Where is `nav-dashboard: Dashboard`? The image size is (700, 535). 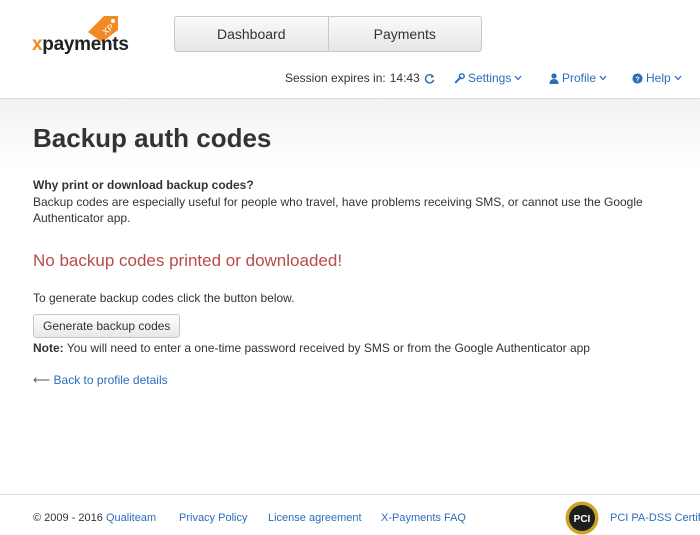
nav-dashboard: Dashboard is located at coordinates (251, 34).